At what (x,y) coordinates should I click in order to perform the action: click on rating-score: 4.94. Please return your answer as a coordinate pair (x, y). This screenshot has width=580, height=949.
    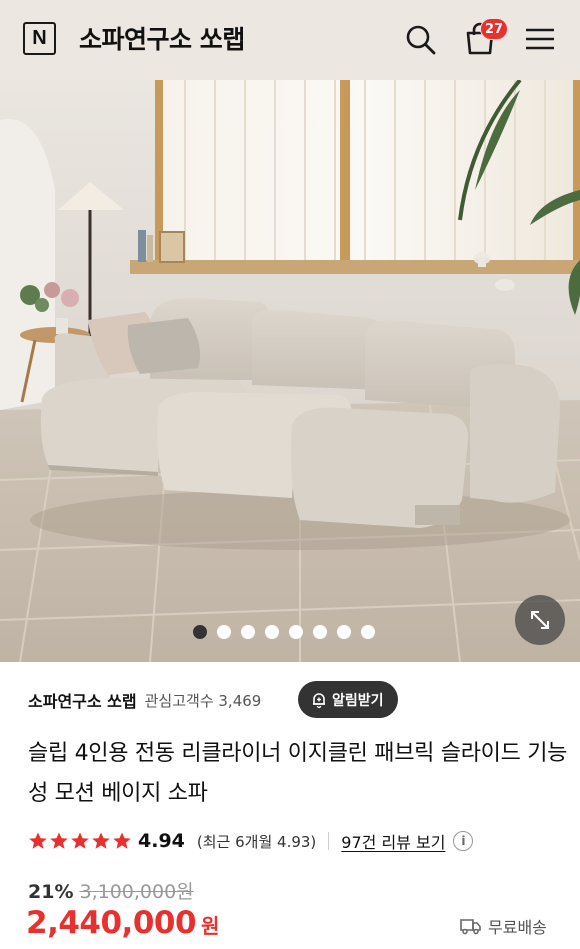
    Looking at the image, I should click on (161, 841).